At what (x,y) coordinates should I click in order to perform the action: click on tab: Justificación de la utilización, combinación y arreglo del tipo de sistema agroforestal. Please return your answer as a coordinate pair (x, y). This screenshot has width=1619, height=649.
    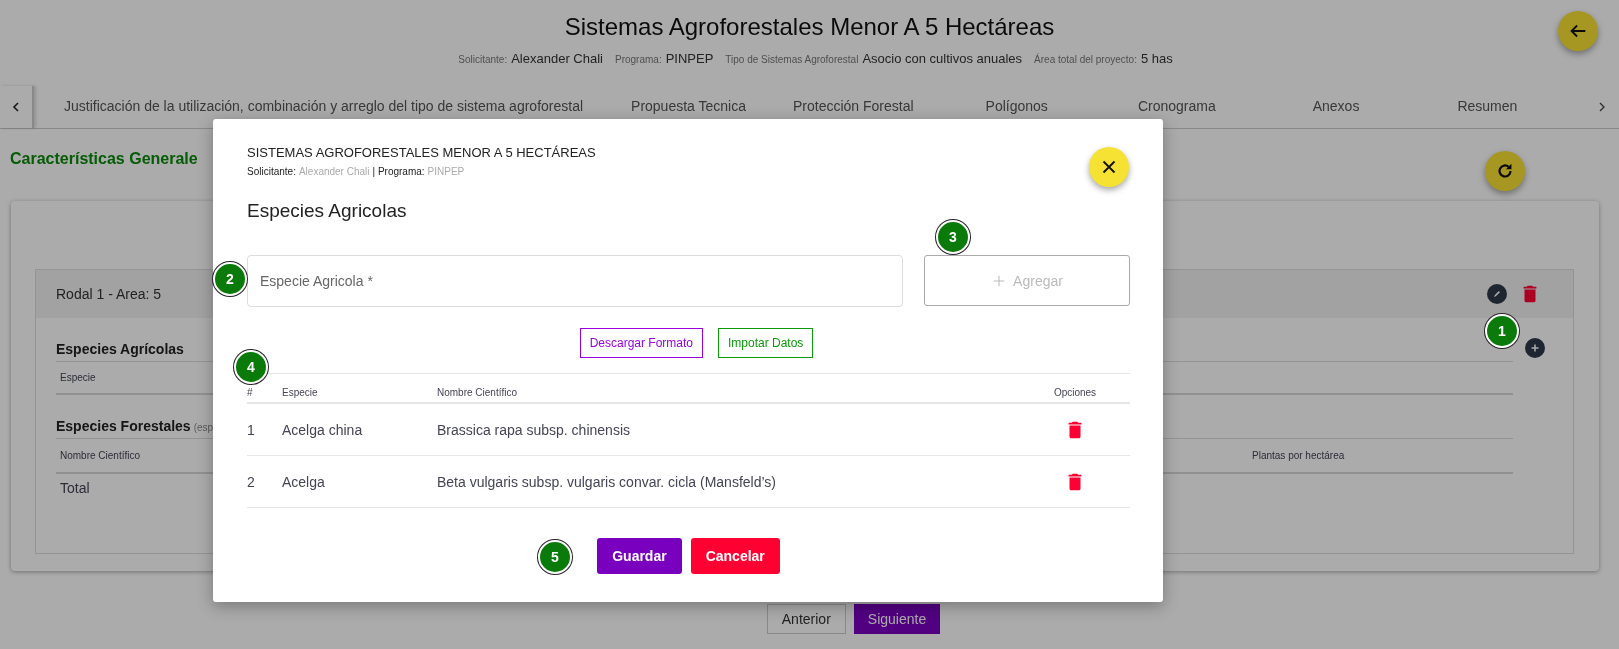
    Looking at the image, I should click on (324, 107).